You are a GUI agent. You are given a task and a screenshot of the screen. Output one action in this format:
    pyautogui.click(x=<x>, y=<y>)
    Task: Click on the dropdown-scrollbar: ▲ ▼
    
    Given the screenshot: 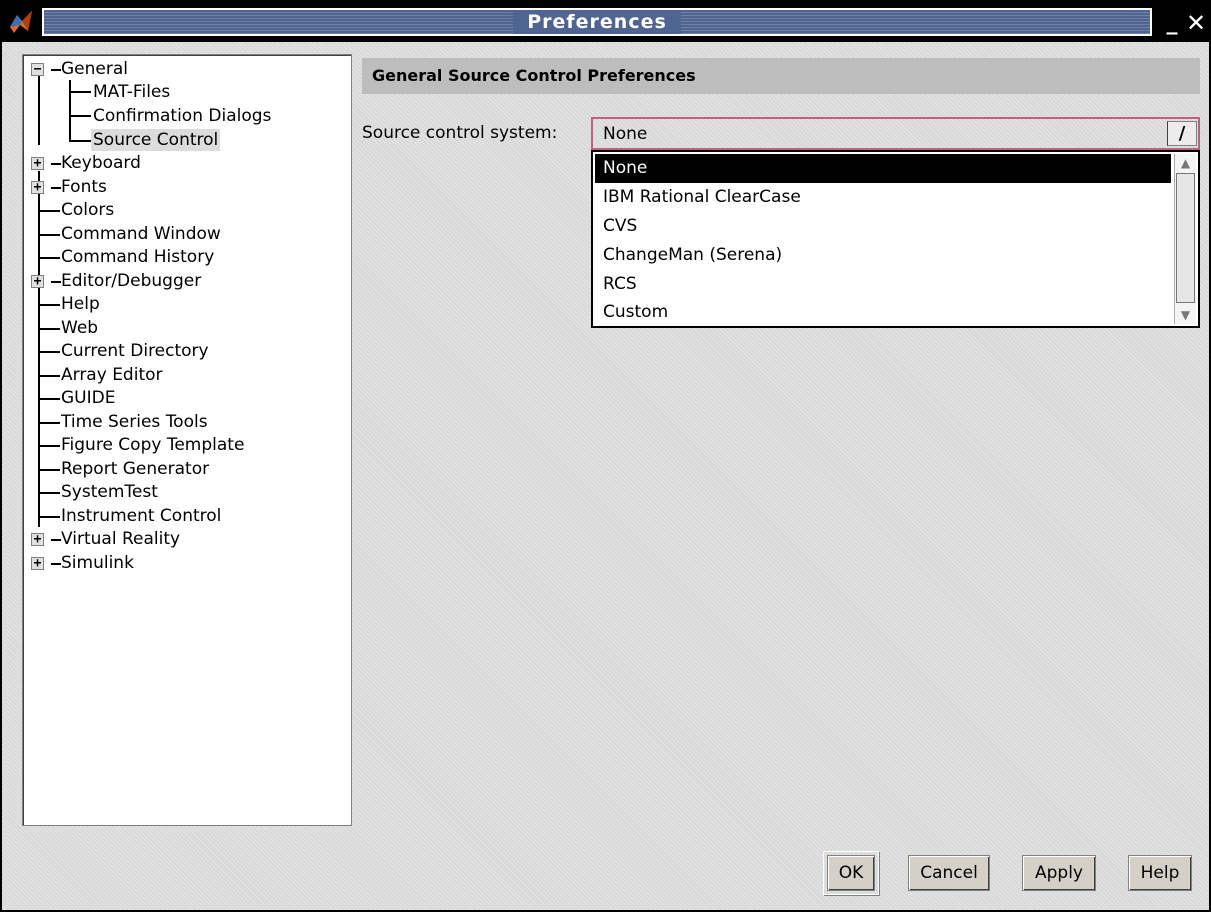 What is the action you would take?
    pyautogui.click(x=1185, y=239)
    